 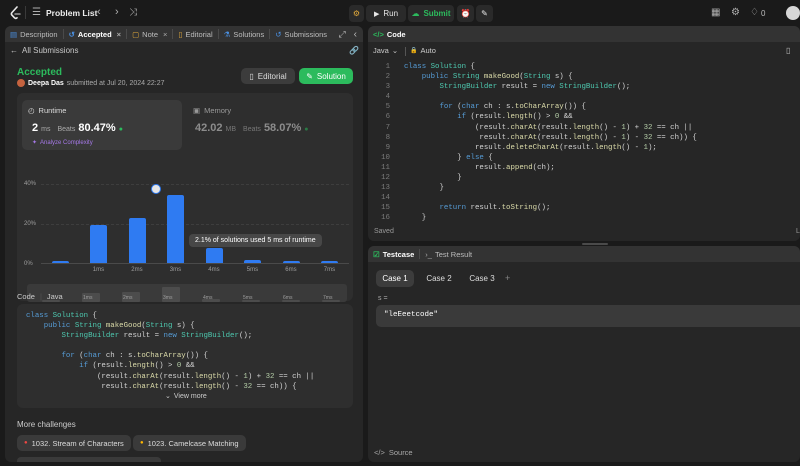 I want to click on streak-flame-icon: ♢, so click(x=754, y=13).